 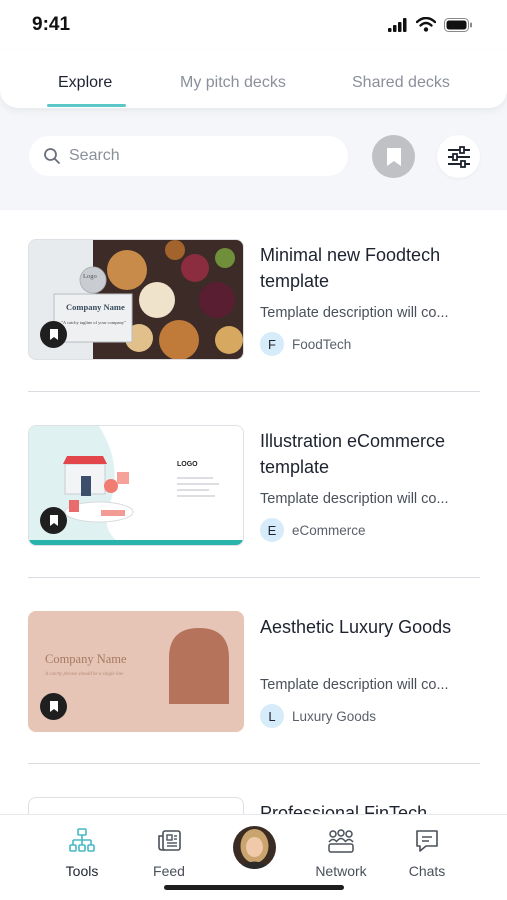 What do you see at coordinates (370, 268) in the screenshot?
I see `template-title: Minimal new Foodtech template` at bounding box center [370, 268].